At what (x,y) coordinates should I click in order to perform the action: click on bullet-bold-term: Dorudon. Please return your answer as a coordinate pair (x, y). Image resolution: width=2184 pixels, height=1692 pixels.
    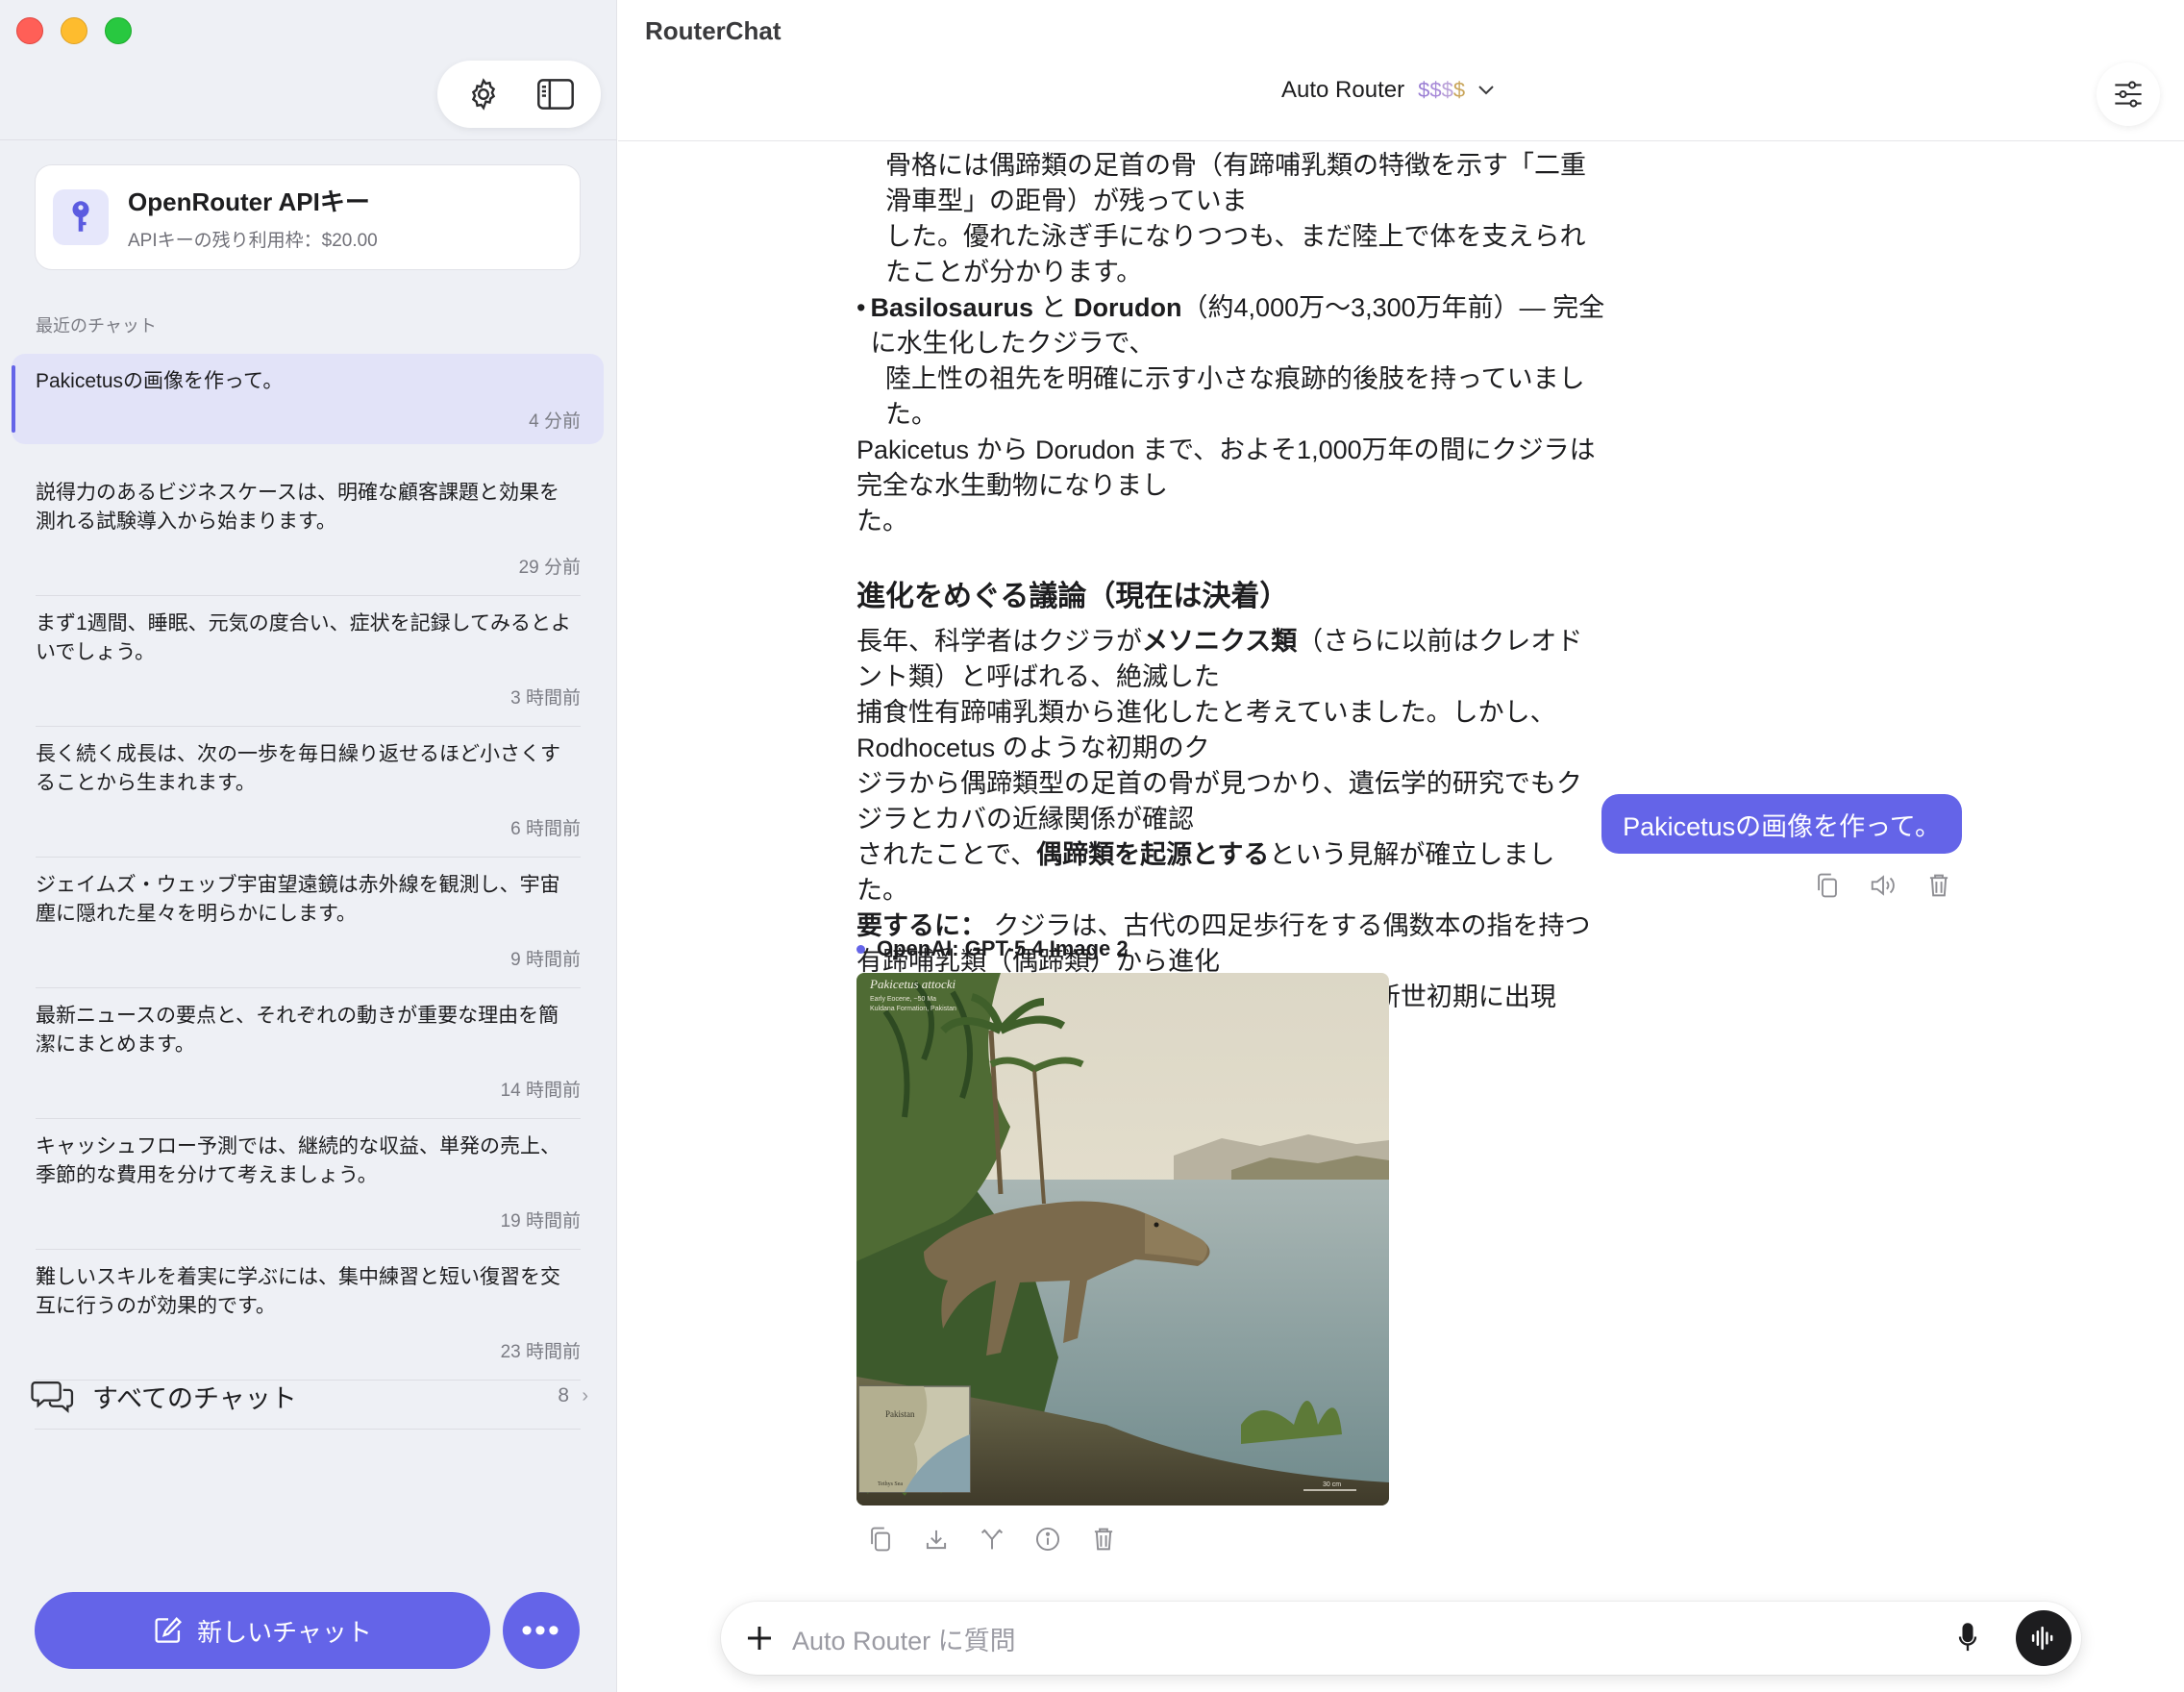
    Looking at the image, I should click on (1128, 307).